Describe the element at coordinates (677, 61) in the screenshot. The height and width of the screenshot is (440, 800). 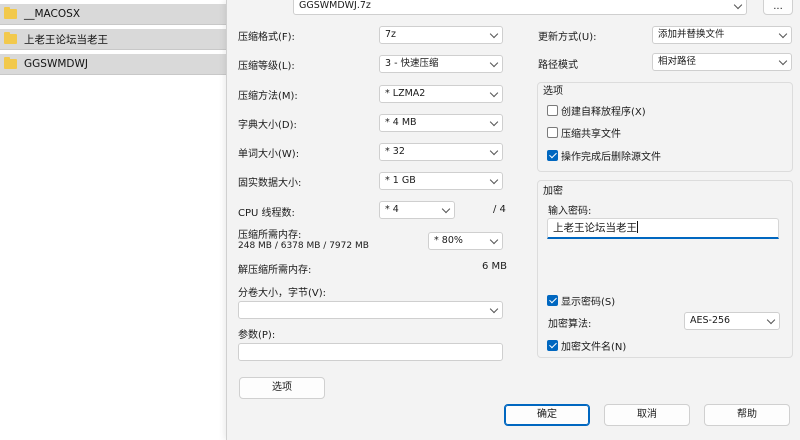
I see `path-mode-value: 相对路径` at that location.